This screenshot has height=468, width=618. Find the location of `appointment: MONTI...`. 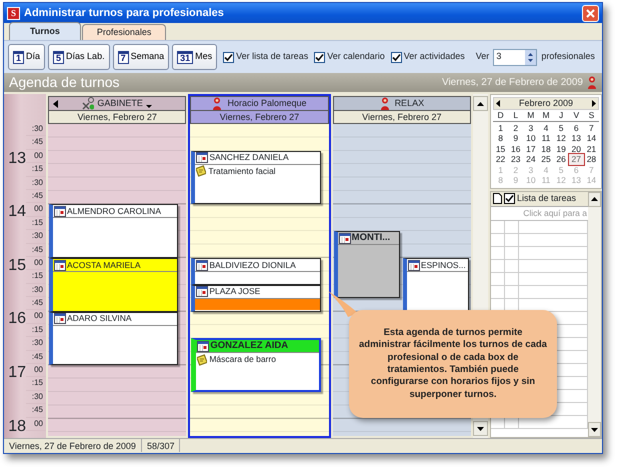

appointment: MONTI... is located at coordinates (367, 264).